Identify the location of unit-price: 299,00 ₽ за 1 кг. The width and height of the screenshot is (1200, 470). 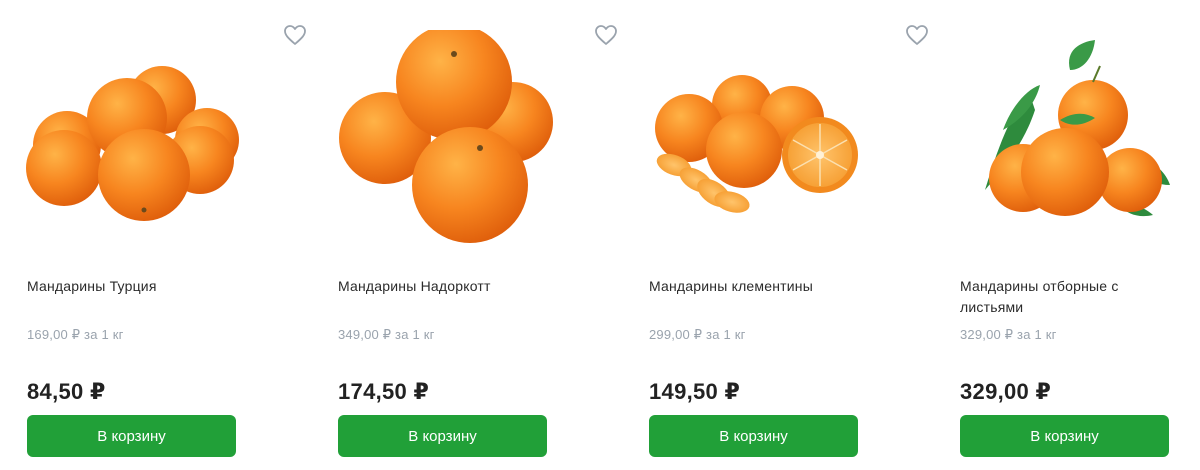
(697, 334).